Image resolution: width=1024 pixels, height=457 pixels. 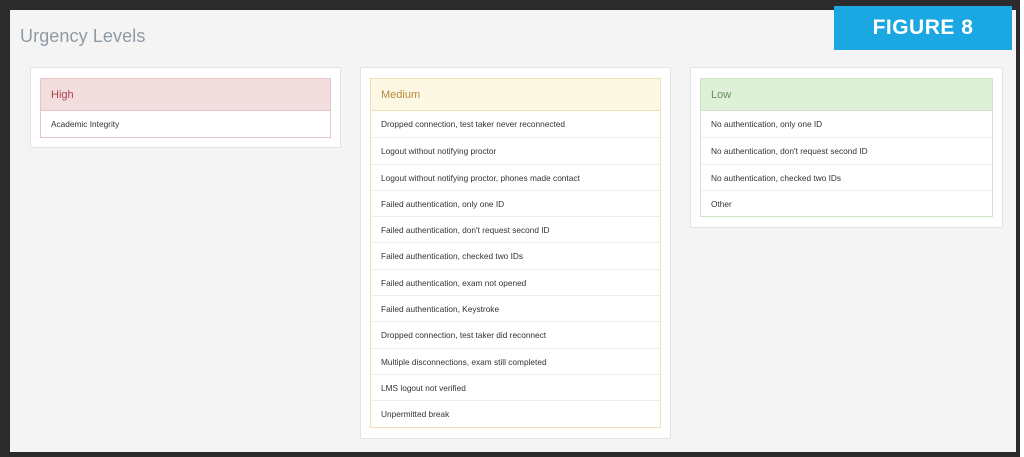 I want to click on low-panel-heading: Low, so click(x=846, y=95).